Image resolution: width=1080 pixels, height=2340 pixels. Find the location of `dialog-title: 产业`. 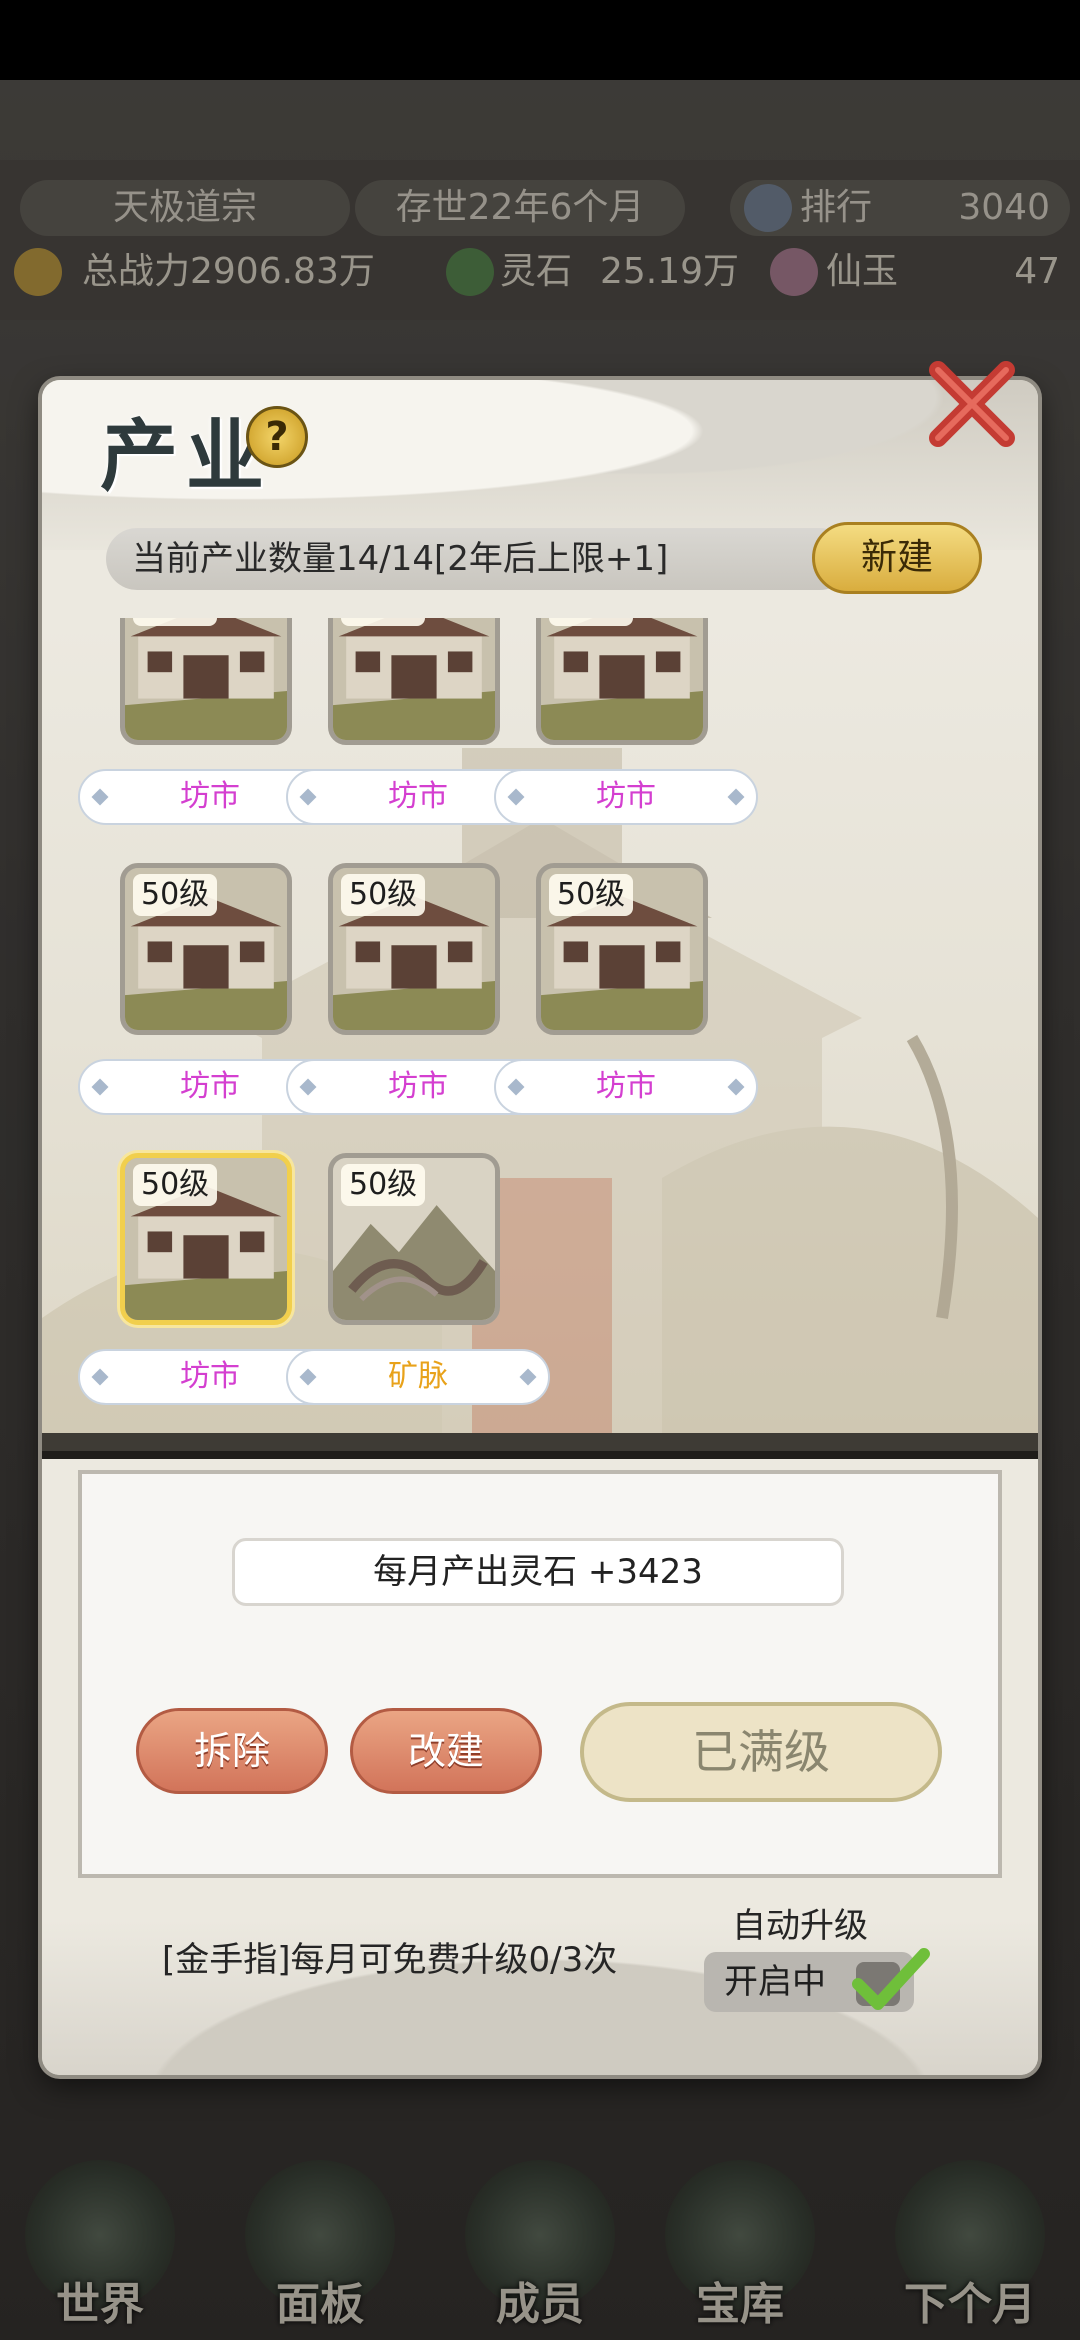

dialog-title: 产业 is located at coordinates (186, 456).